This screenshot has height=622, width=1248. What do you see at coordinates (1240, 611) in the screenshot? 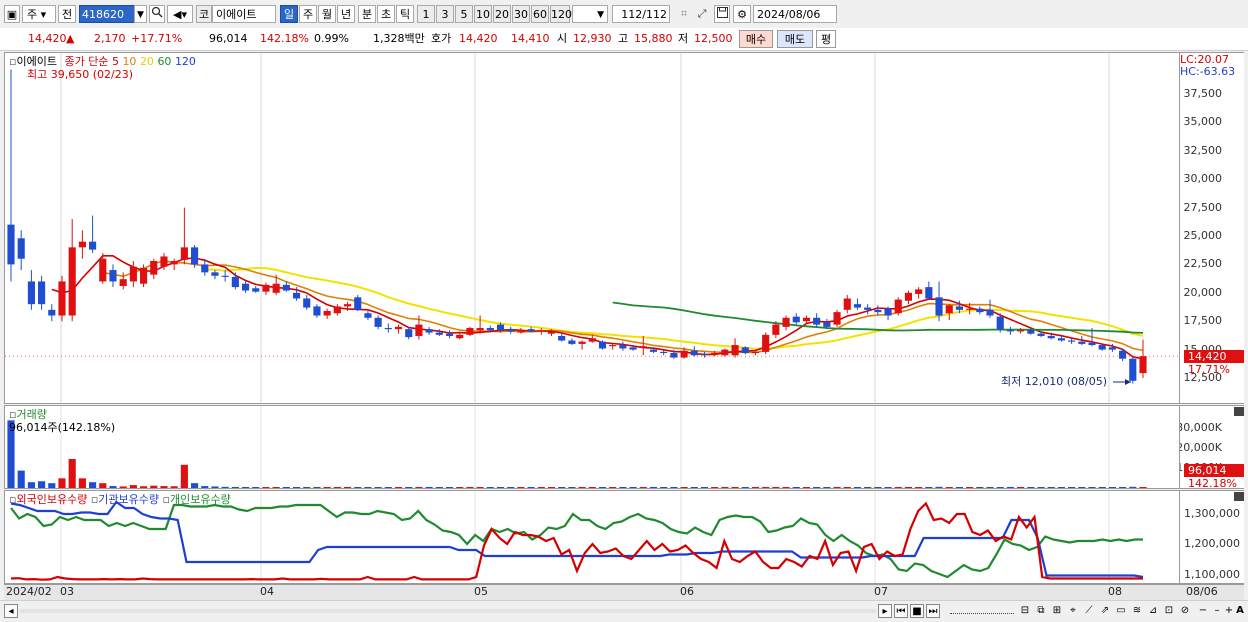
I see `font-size-icon: A` at bounding box center [1240, 611].